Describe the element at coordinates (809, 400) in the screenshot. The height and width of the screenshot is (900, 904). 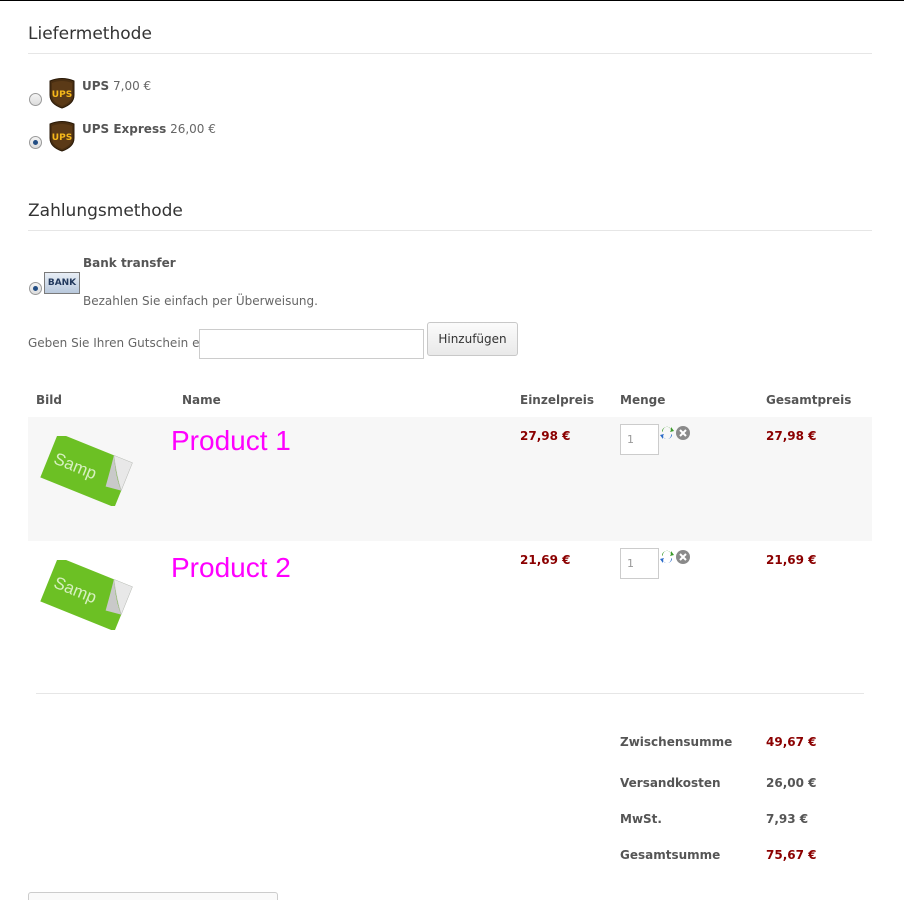
I see `column-header-total: Gesamtpreis` at that location.